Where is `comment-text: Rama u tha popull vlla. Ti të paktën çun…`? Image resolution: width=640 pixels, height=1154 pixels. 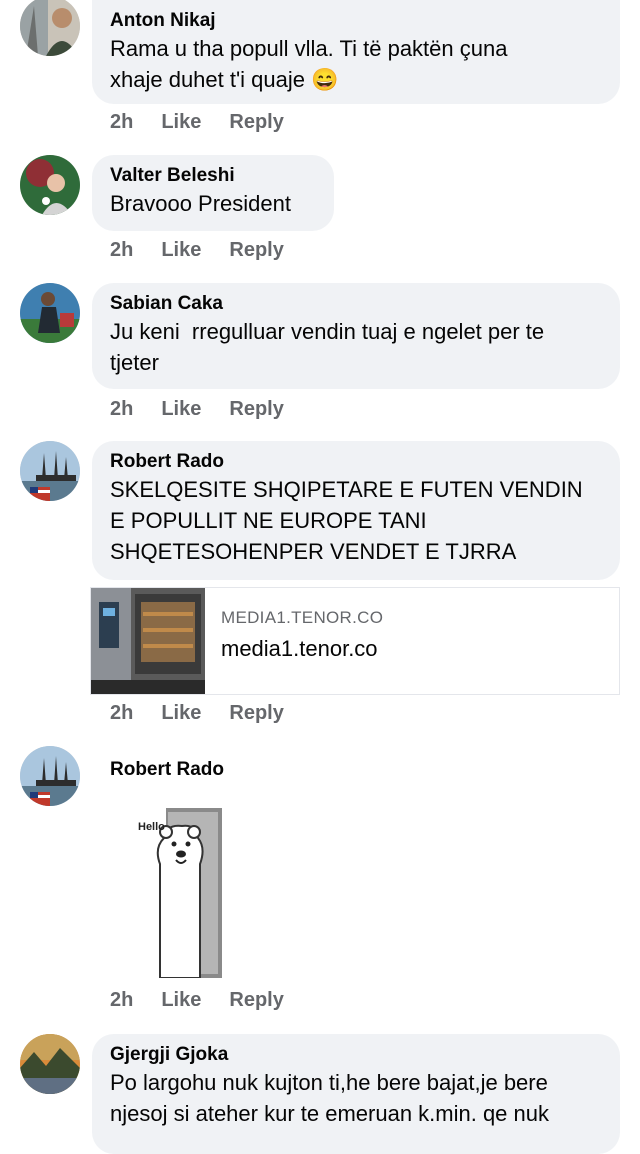 comment-text: Rama u tha popull vlla. Ti të paktën çun… is located at coordinates (309, 64).